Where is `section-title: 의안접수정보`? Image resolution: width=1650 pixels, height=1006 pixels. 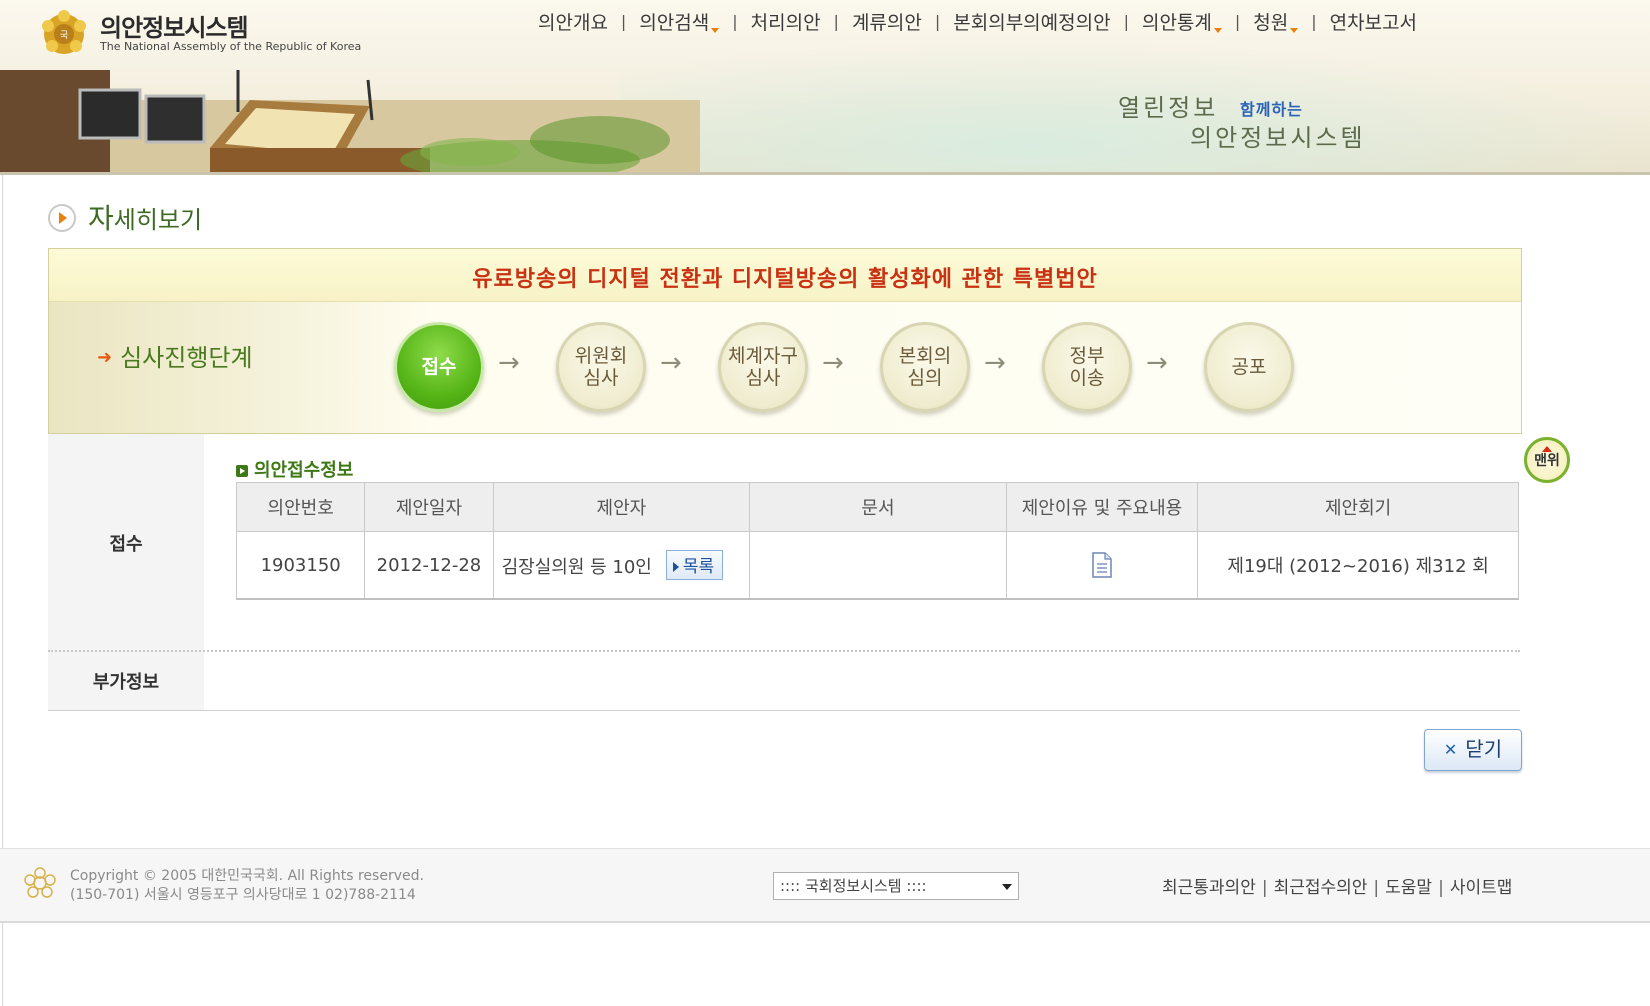 section-title: 의안접수정보 is located at coordinates (294, 469).